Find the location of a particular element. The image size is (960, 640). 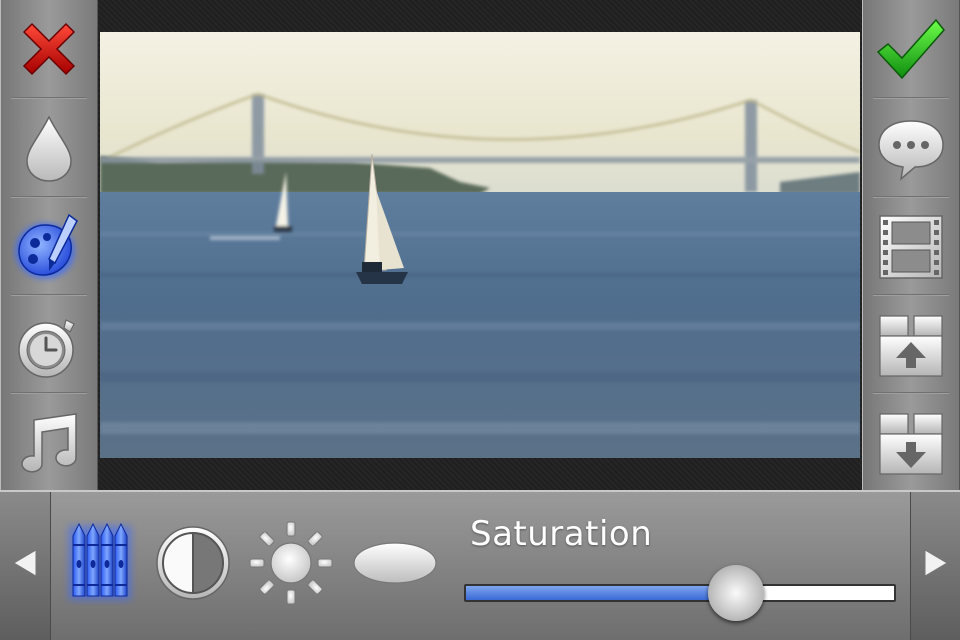

contrast-tool-button is located at coordinates (193, 563).